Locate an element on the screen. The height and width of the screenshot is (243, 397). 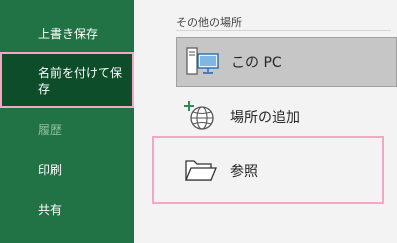
location-label: 場所の追加 is located at coordinates (265, 118).